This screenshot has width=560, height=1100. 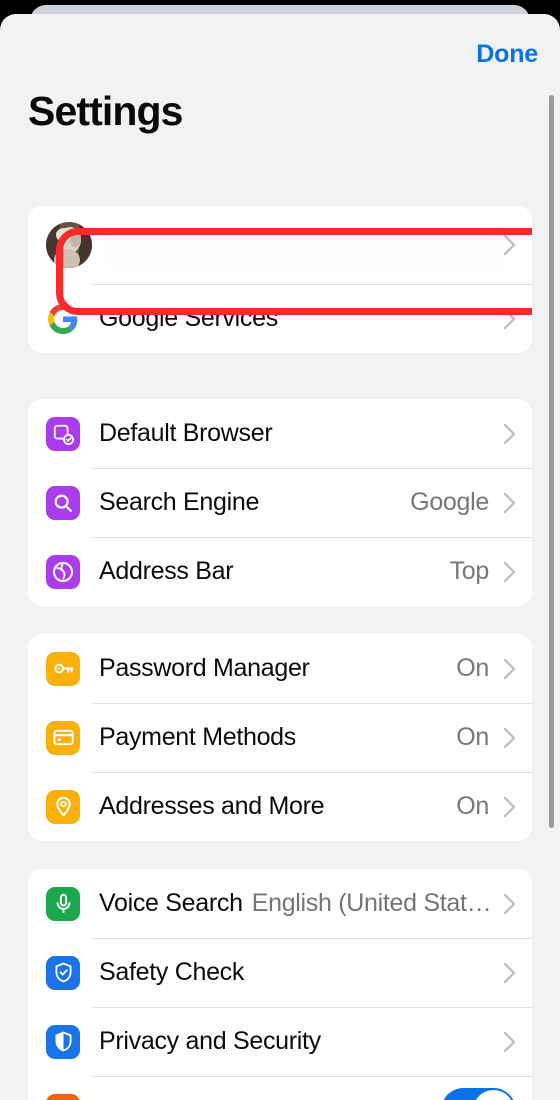 I want to click on voice-search-label: Voice Search, so click(x=171, y=903).